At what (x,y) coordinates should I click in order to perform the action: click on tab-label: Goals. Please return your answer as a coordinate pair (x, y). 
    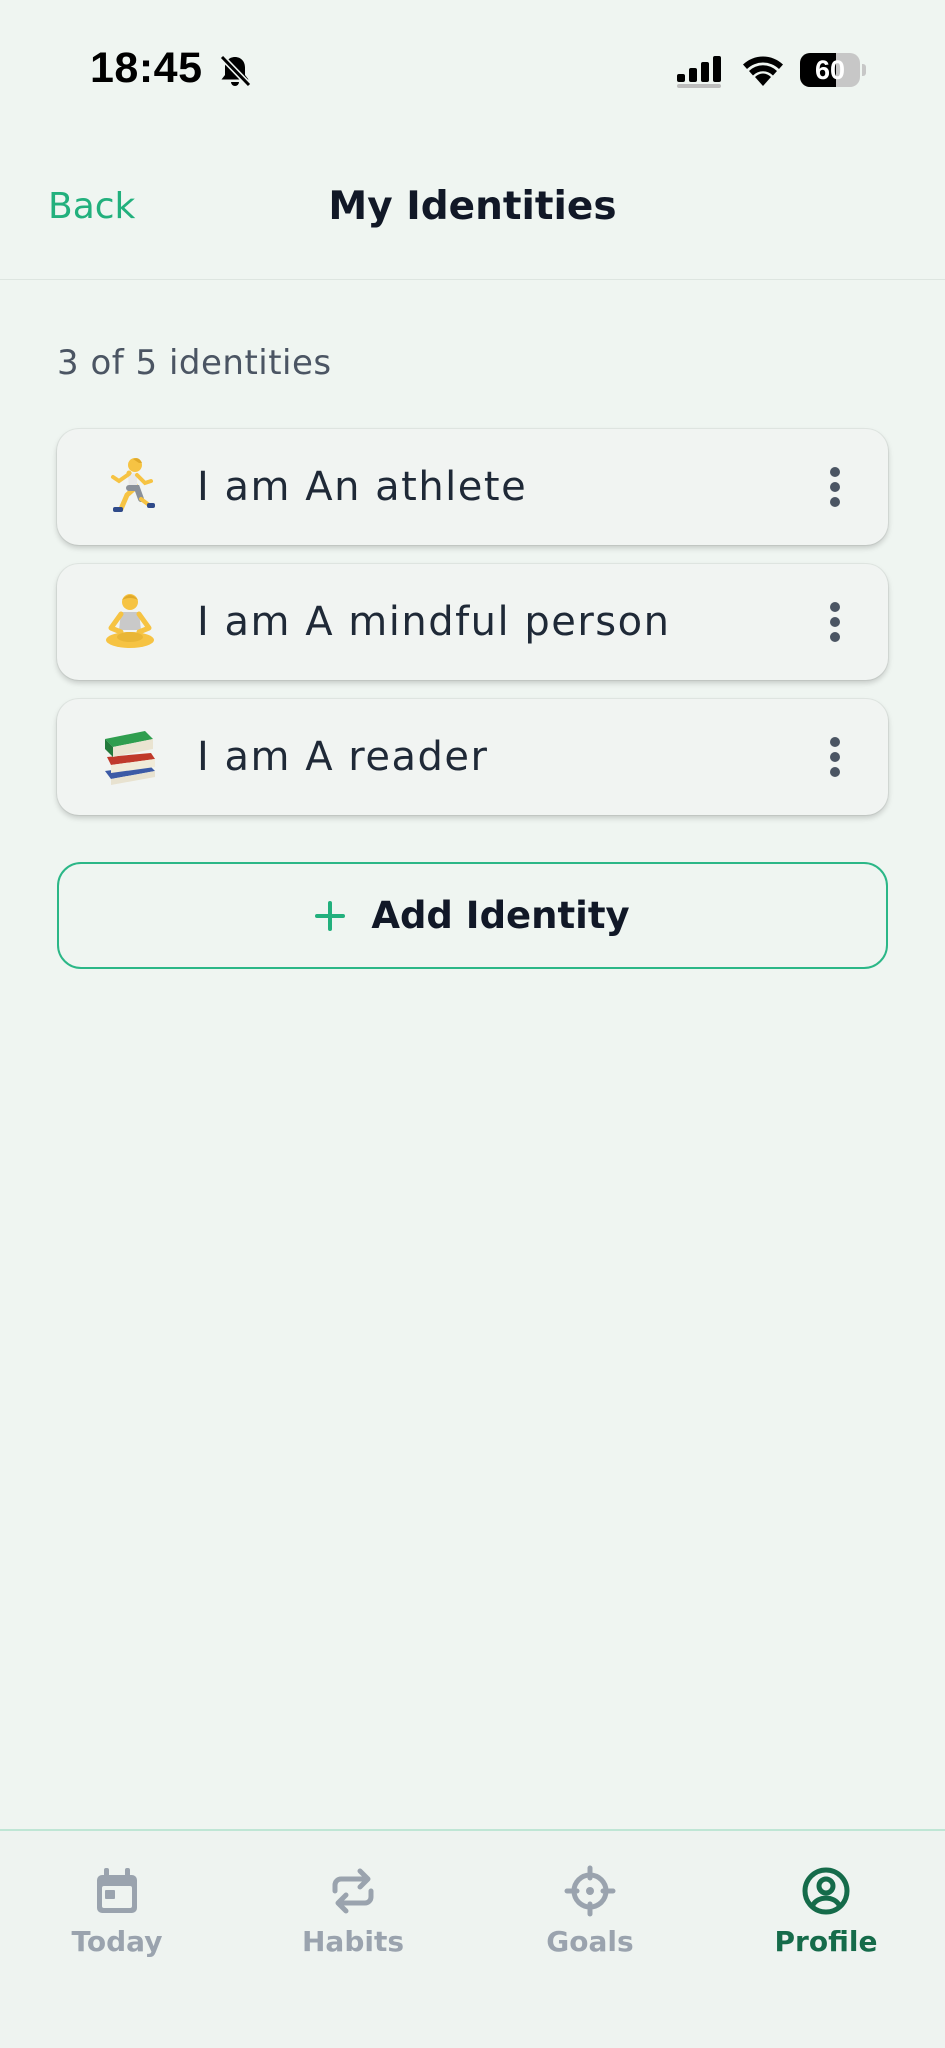
    Looking at the image, I should click on (590, 1941).